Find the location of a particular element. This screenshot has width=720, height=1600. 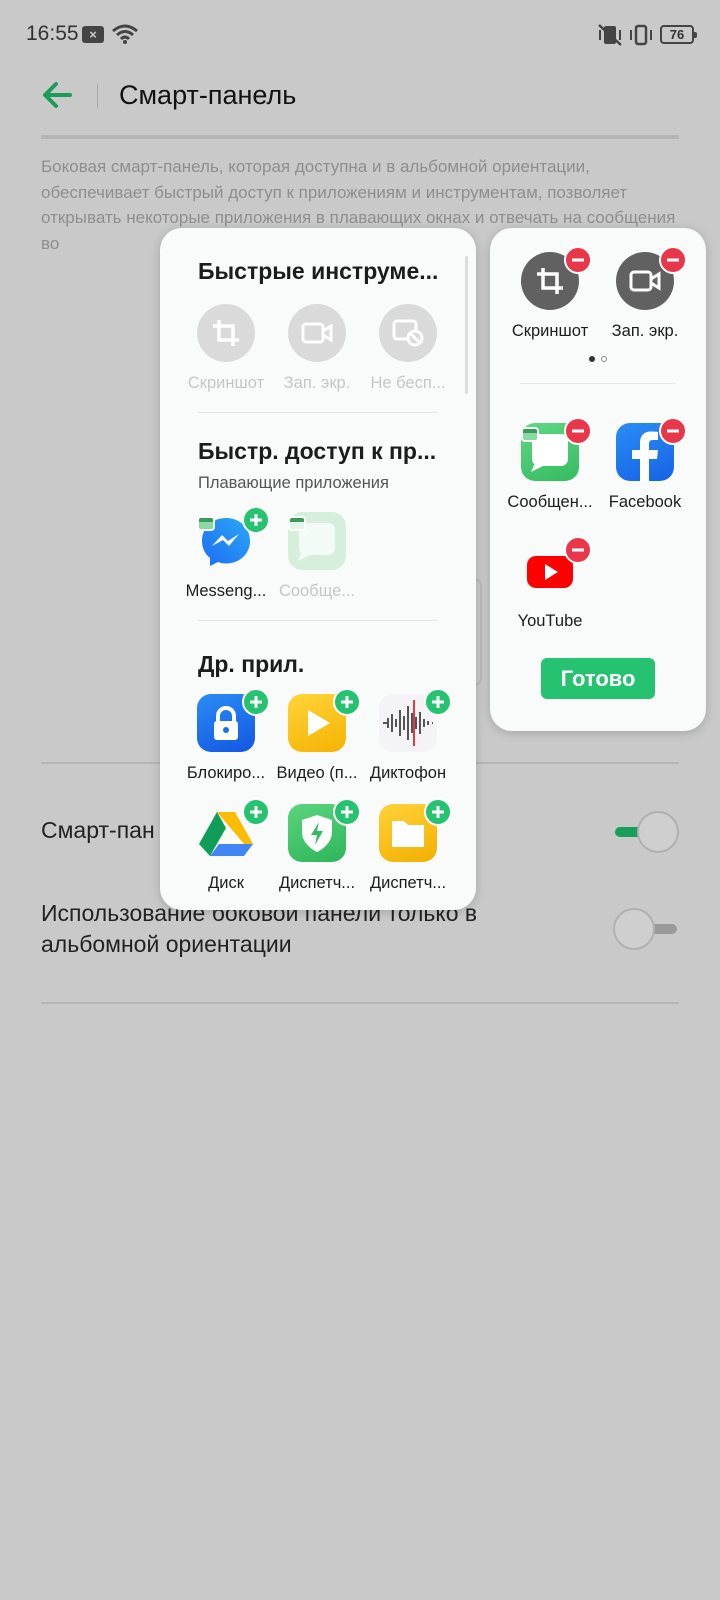

other-apps-title: Др. прил. is located at coordinates (251, 664).